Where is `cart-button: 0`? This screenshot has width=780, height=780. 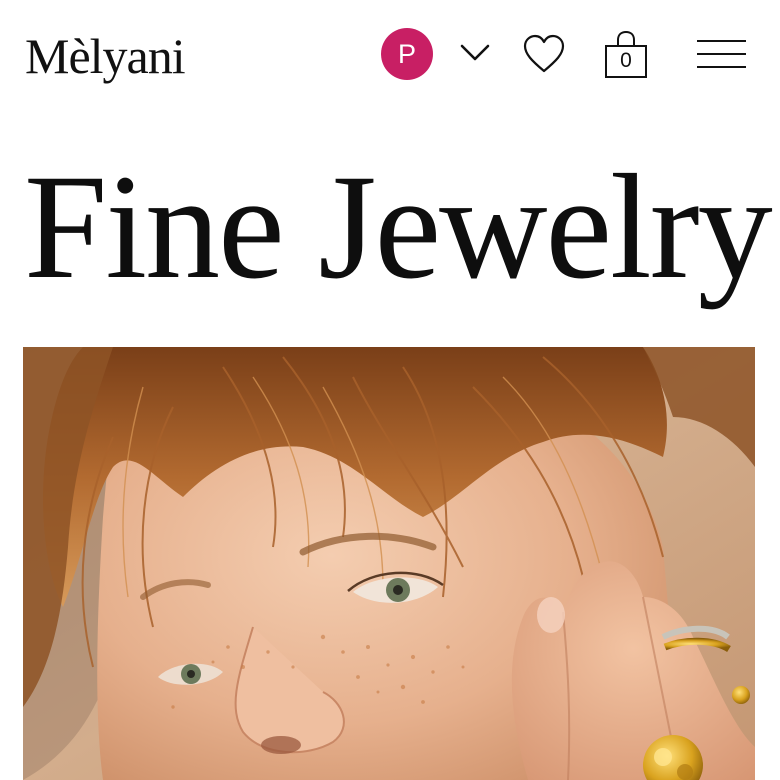 cart-button: 0 is located at coordinates (626, 55).